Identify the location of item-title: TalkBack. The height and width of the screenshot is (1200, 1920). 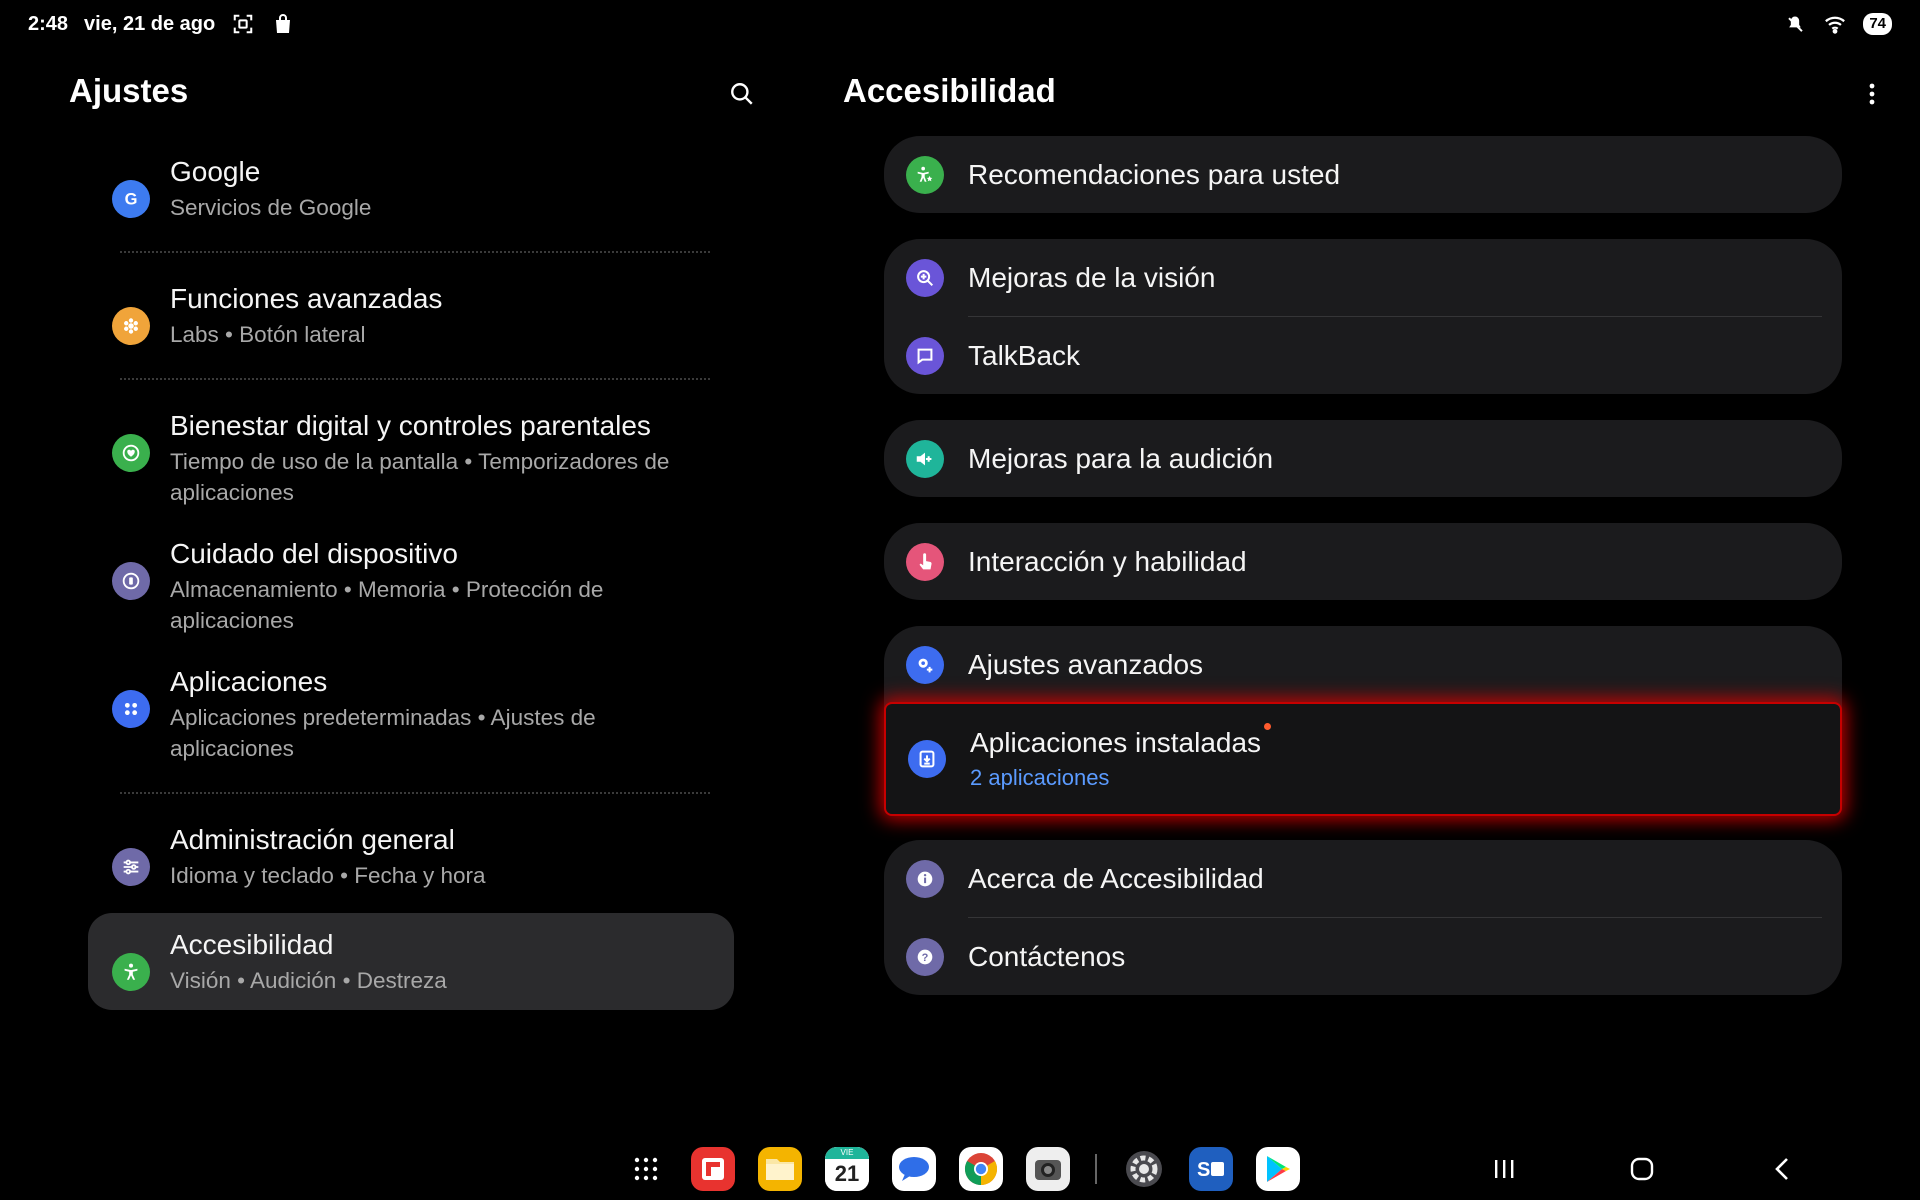
(1024, 355).